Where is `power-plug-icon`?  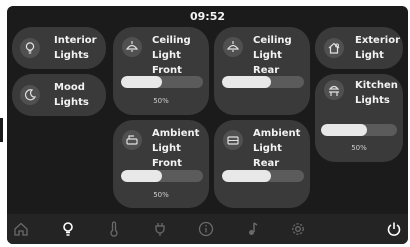 power-plug-icon is located at coordinates (160, 229).